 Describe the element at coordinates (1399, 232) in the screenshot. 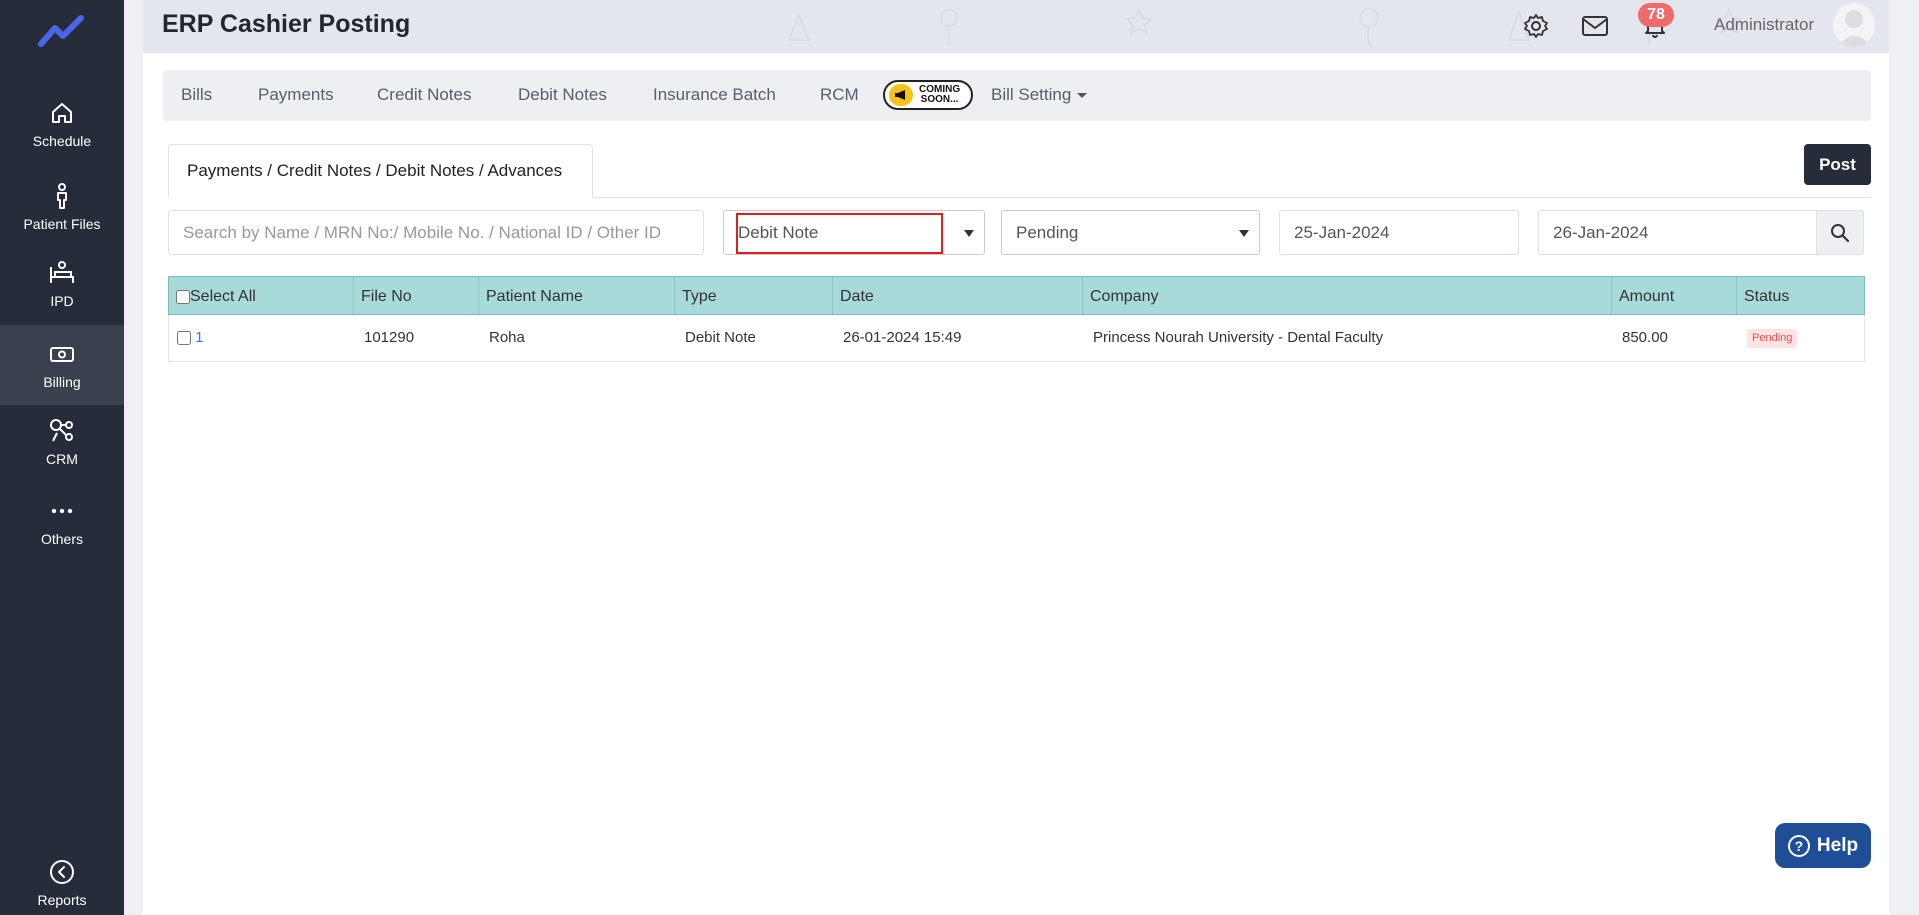

I see `from-date-input: 25-Jan-2024` at that location.